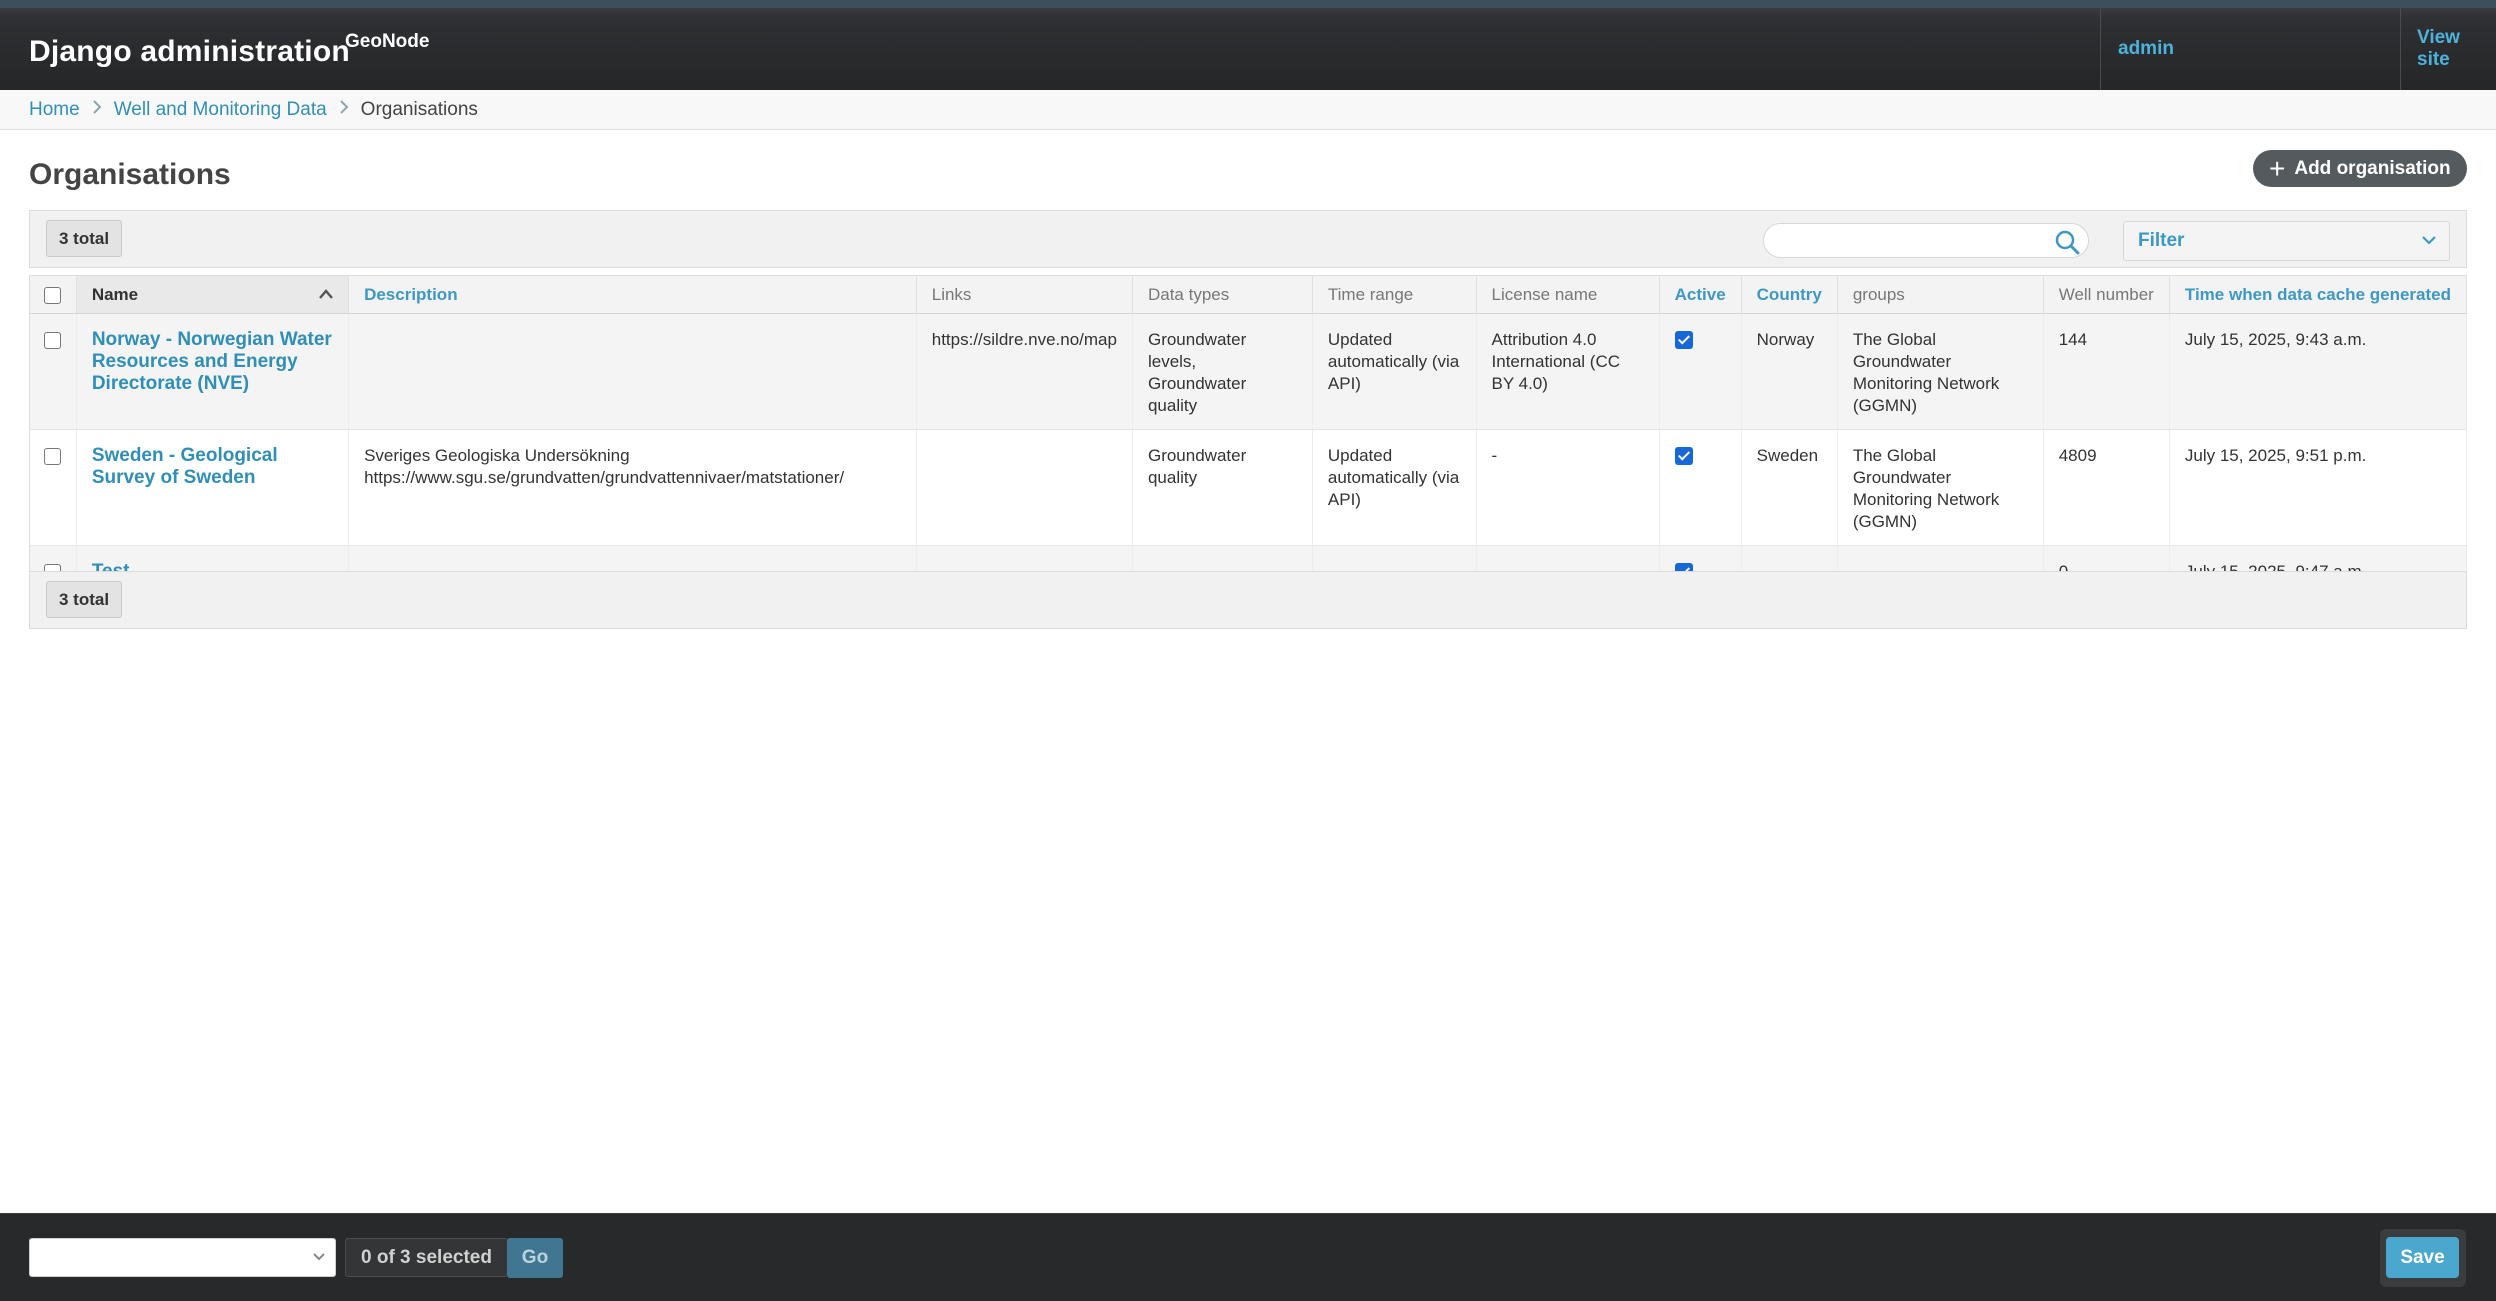  What do you see at coordinates (1222, 487) in the screenshot?
I see `data-types-cell: Groundwater quality` at bounding box center [1222, 487].